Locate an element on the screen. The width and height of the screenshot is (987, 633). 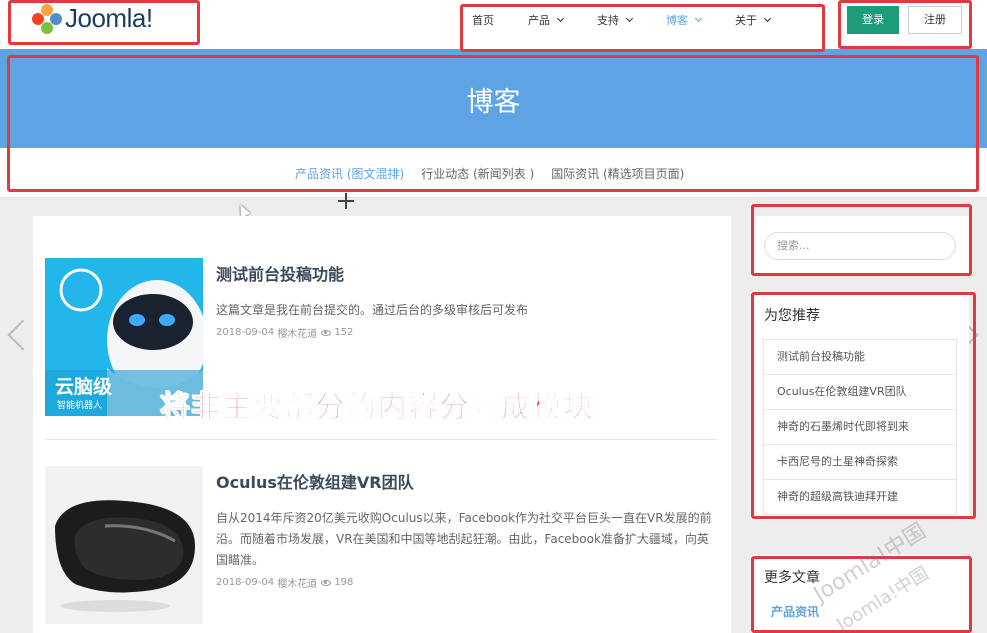
article-title: 测试前台投稿功能 is located at coordinates (466, 273).